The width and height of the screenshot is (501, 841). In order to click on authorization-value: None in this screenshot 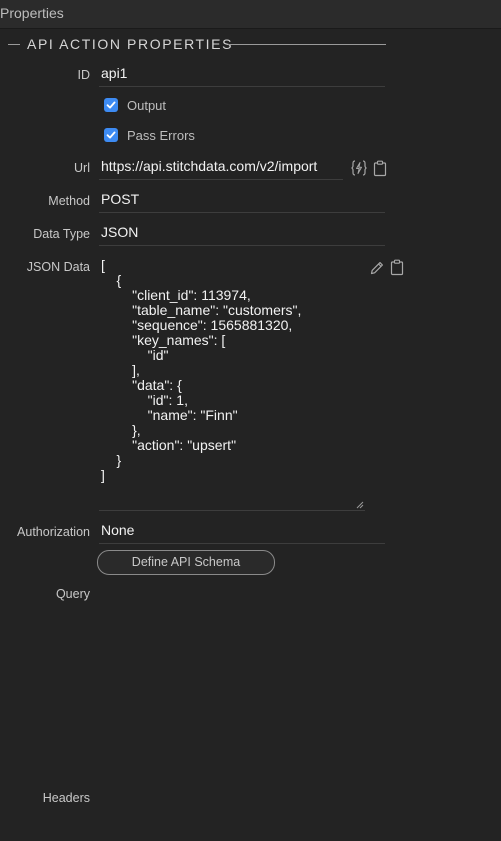, I will do `click(118, 530)`.